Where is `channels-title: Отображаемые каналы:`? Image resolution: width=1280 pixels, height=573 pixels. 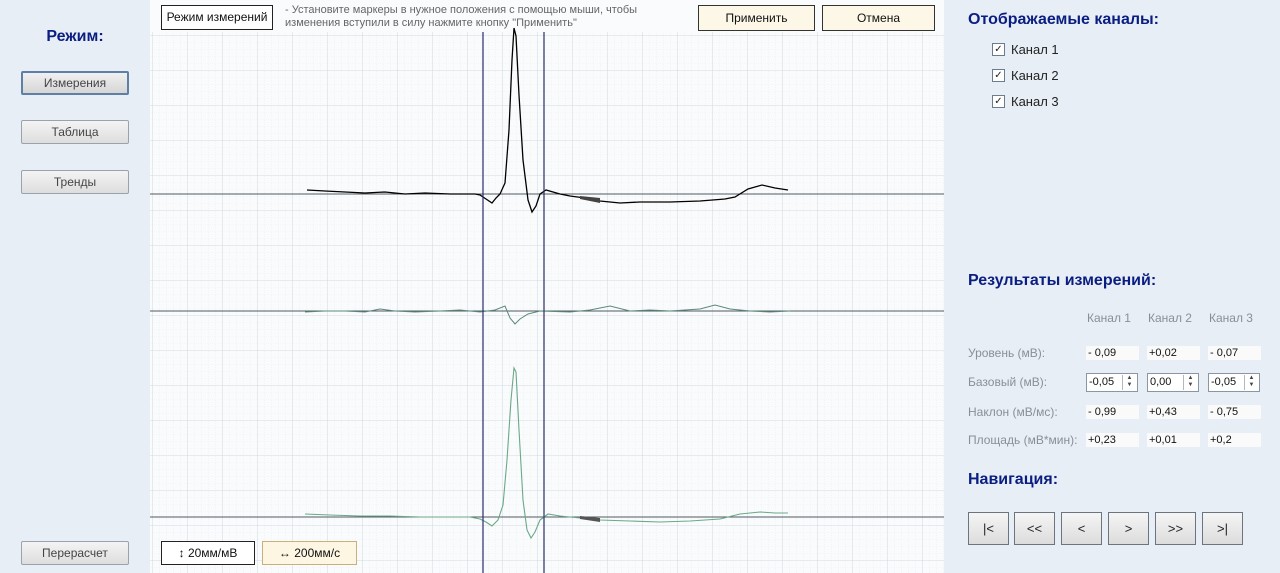 channels-title: Отображаемые каналы: is located at coordinates (1063, 19).